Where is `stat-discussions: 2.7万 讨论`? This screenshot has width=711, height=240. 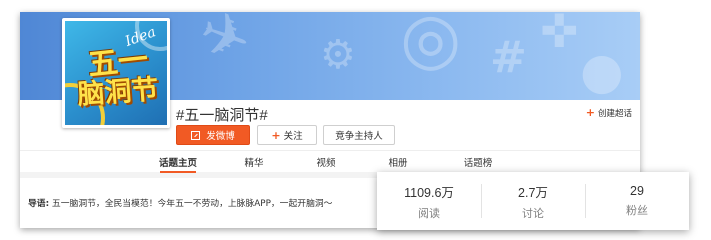 stat-discussions: 2.7万 讨论 is located at coordinates (533, 201).